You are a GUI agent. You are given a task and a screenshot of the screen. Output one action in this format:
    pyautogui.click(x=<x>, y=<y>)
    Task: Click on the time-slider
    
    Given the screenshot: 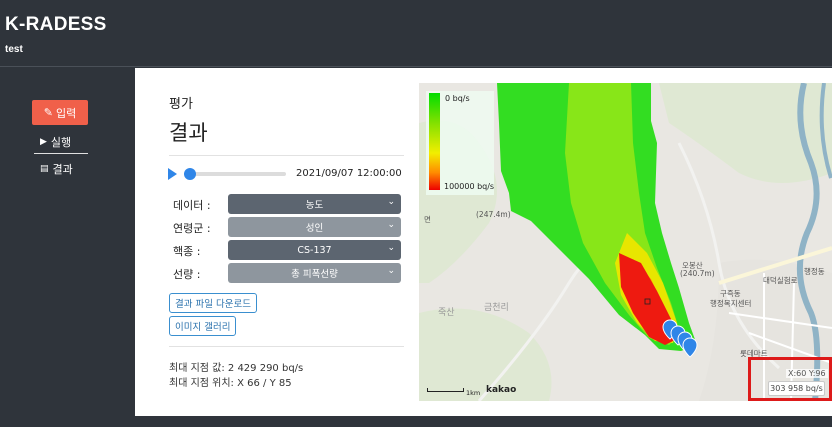 What is the action you would take?
    pyautogui.click(x=235, y=174)
    